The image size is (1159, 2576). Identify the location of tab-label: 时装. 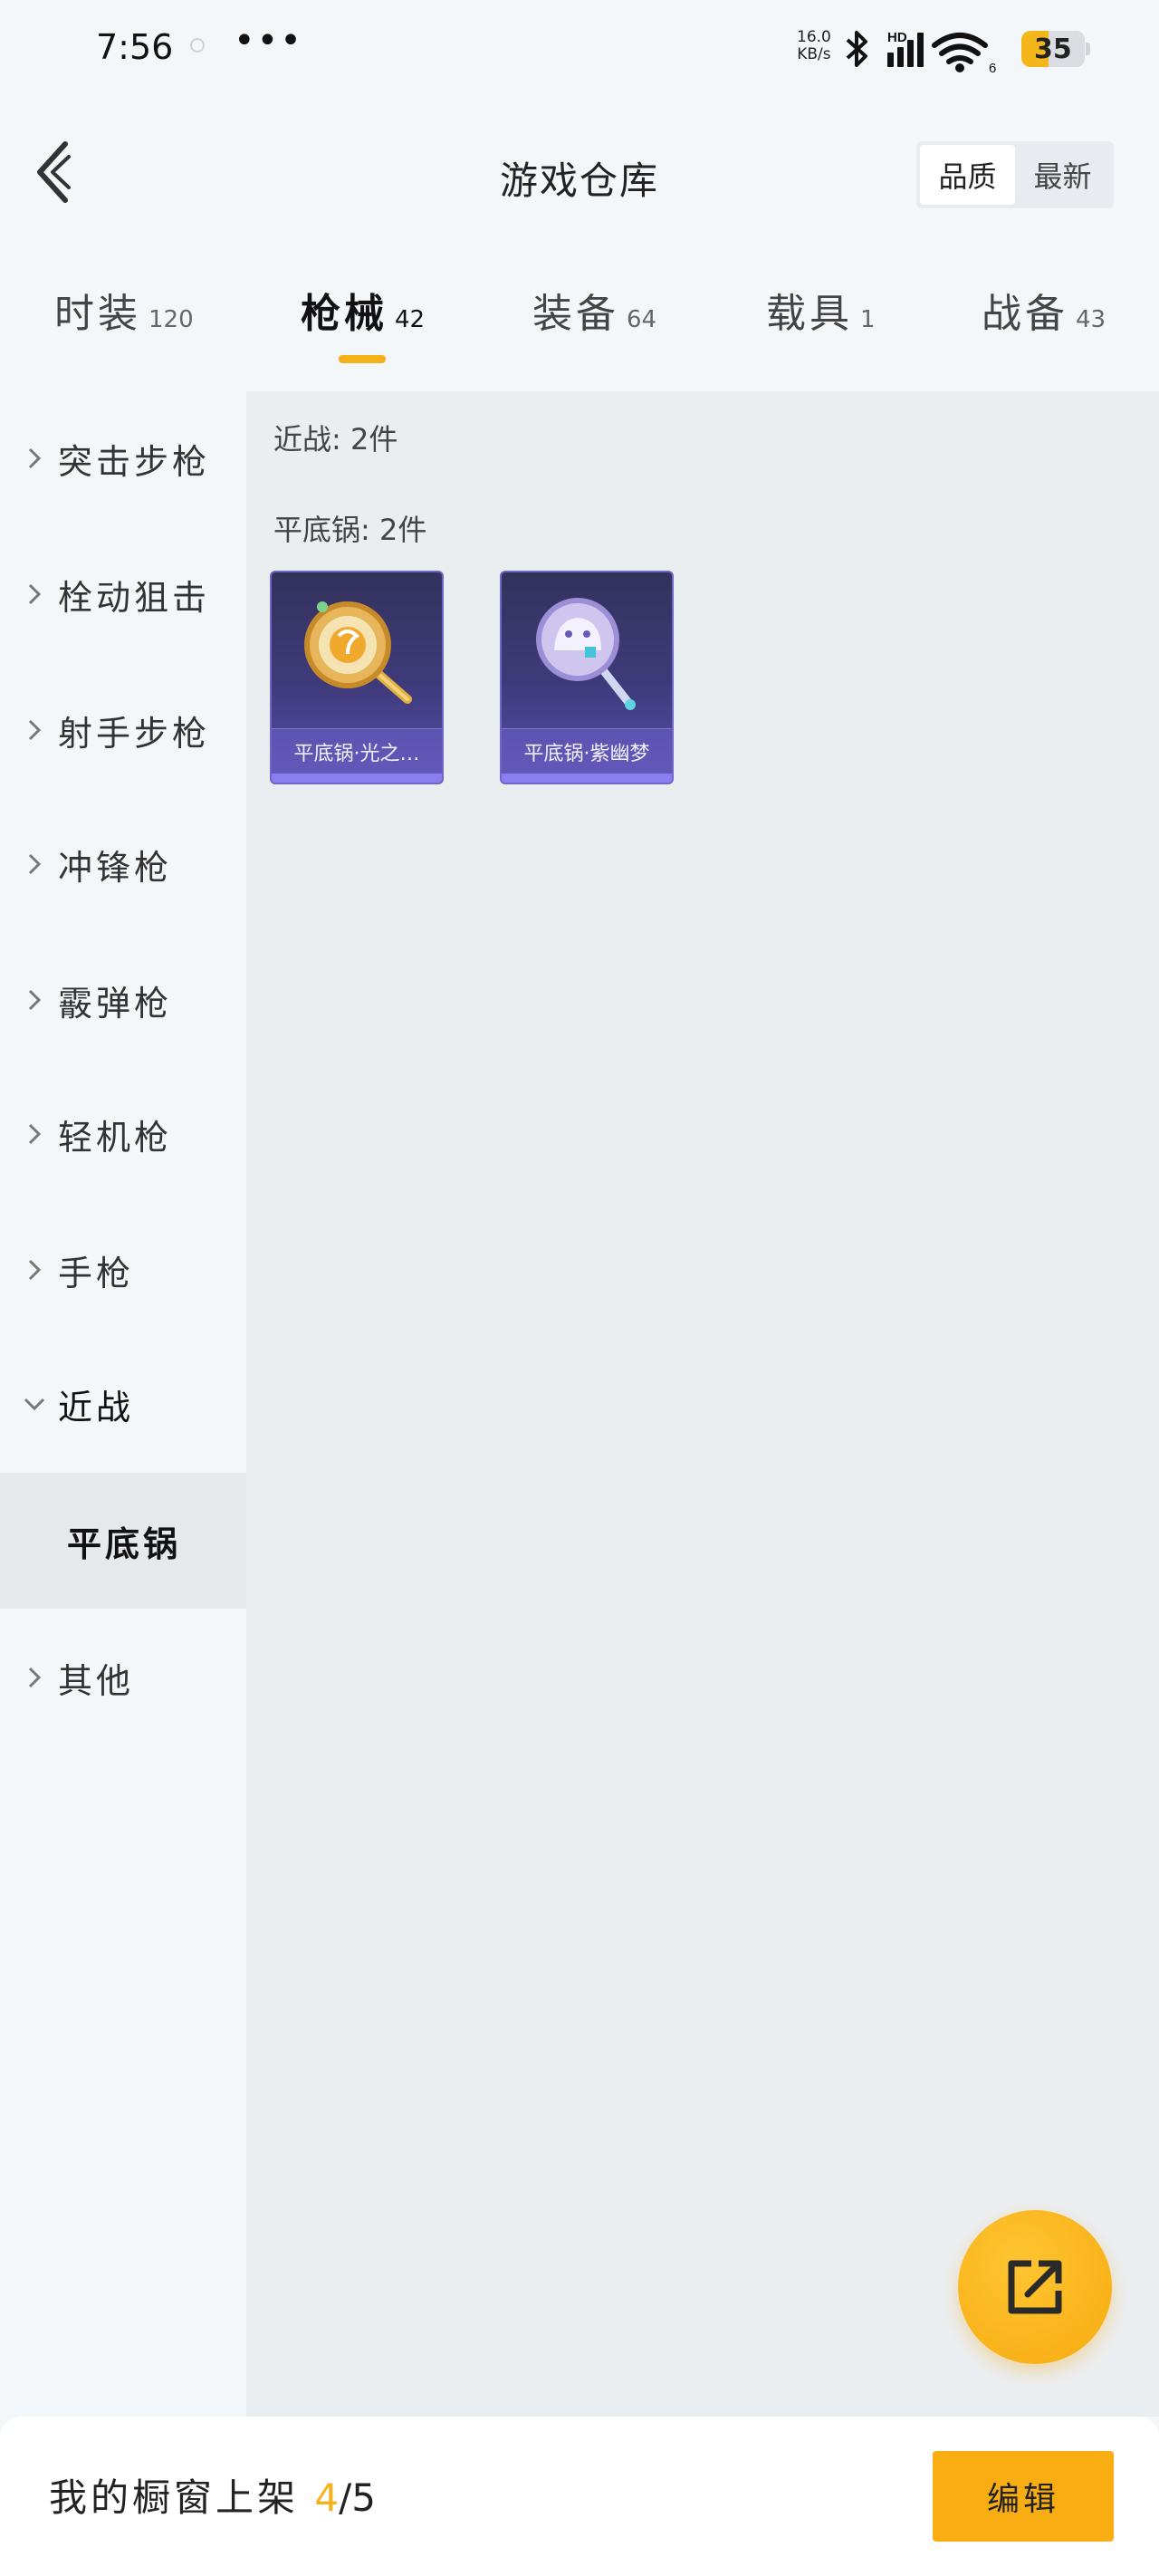
(97, 314).